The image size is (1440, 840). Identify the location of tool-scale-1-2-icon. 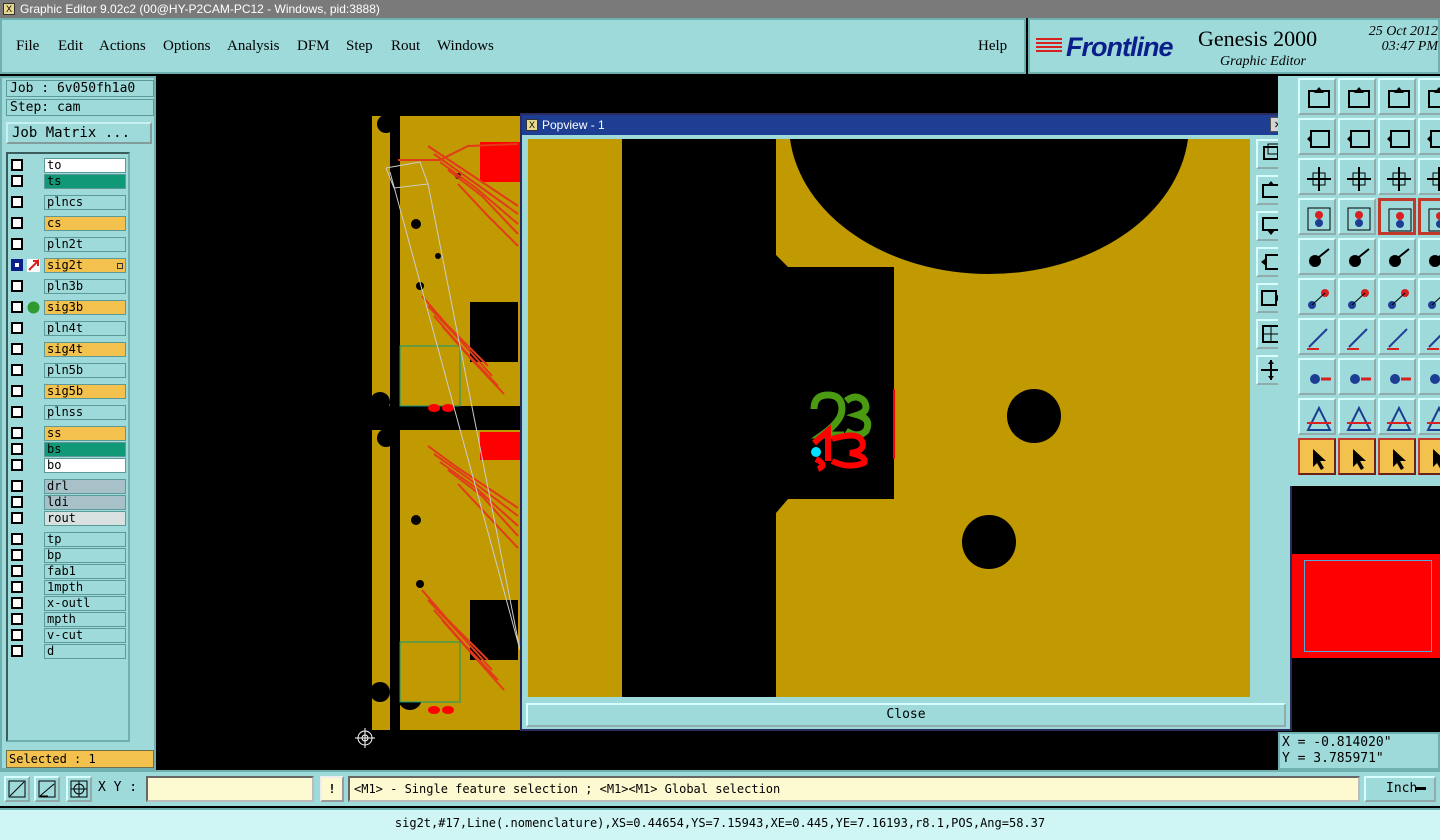
(1397, 176).